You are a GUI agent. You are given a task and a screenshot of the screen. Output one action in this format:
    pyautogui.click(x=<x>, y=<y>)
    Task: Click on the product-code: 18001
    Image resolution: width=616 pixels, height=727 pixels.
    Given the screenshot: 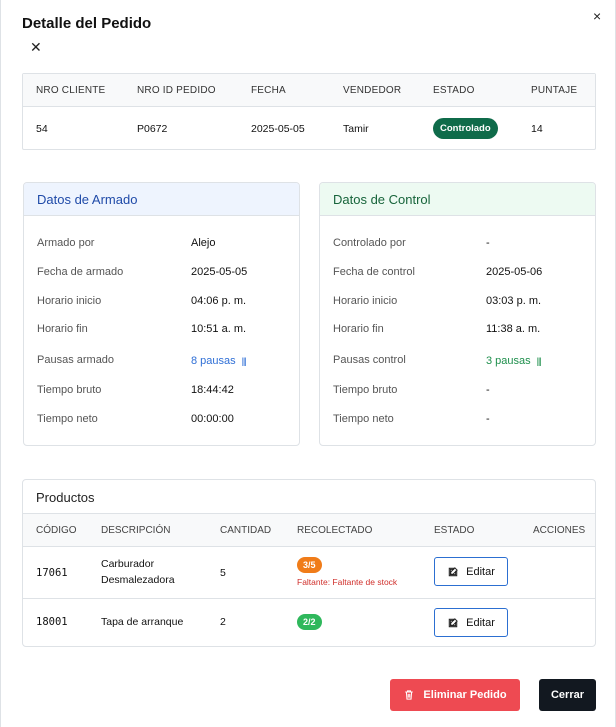 What is the action you would take?
    pyautogui.click(x=52, y=622)
    